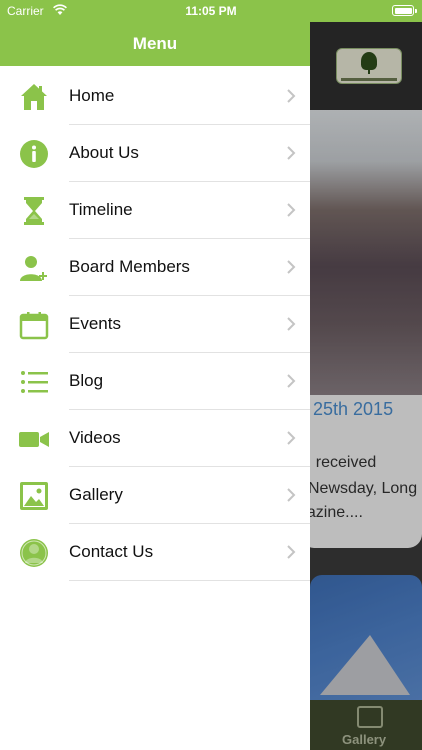 This screenshot has width=422, height=750. Describe the element at coordinates (86, 380) in the screenshot. I see `menu-item-label: Blog` at that location.